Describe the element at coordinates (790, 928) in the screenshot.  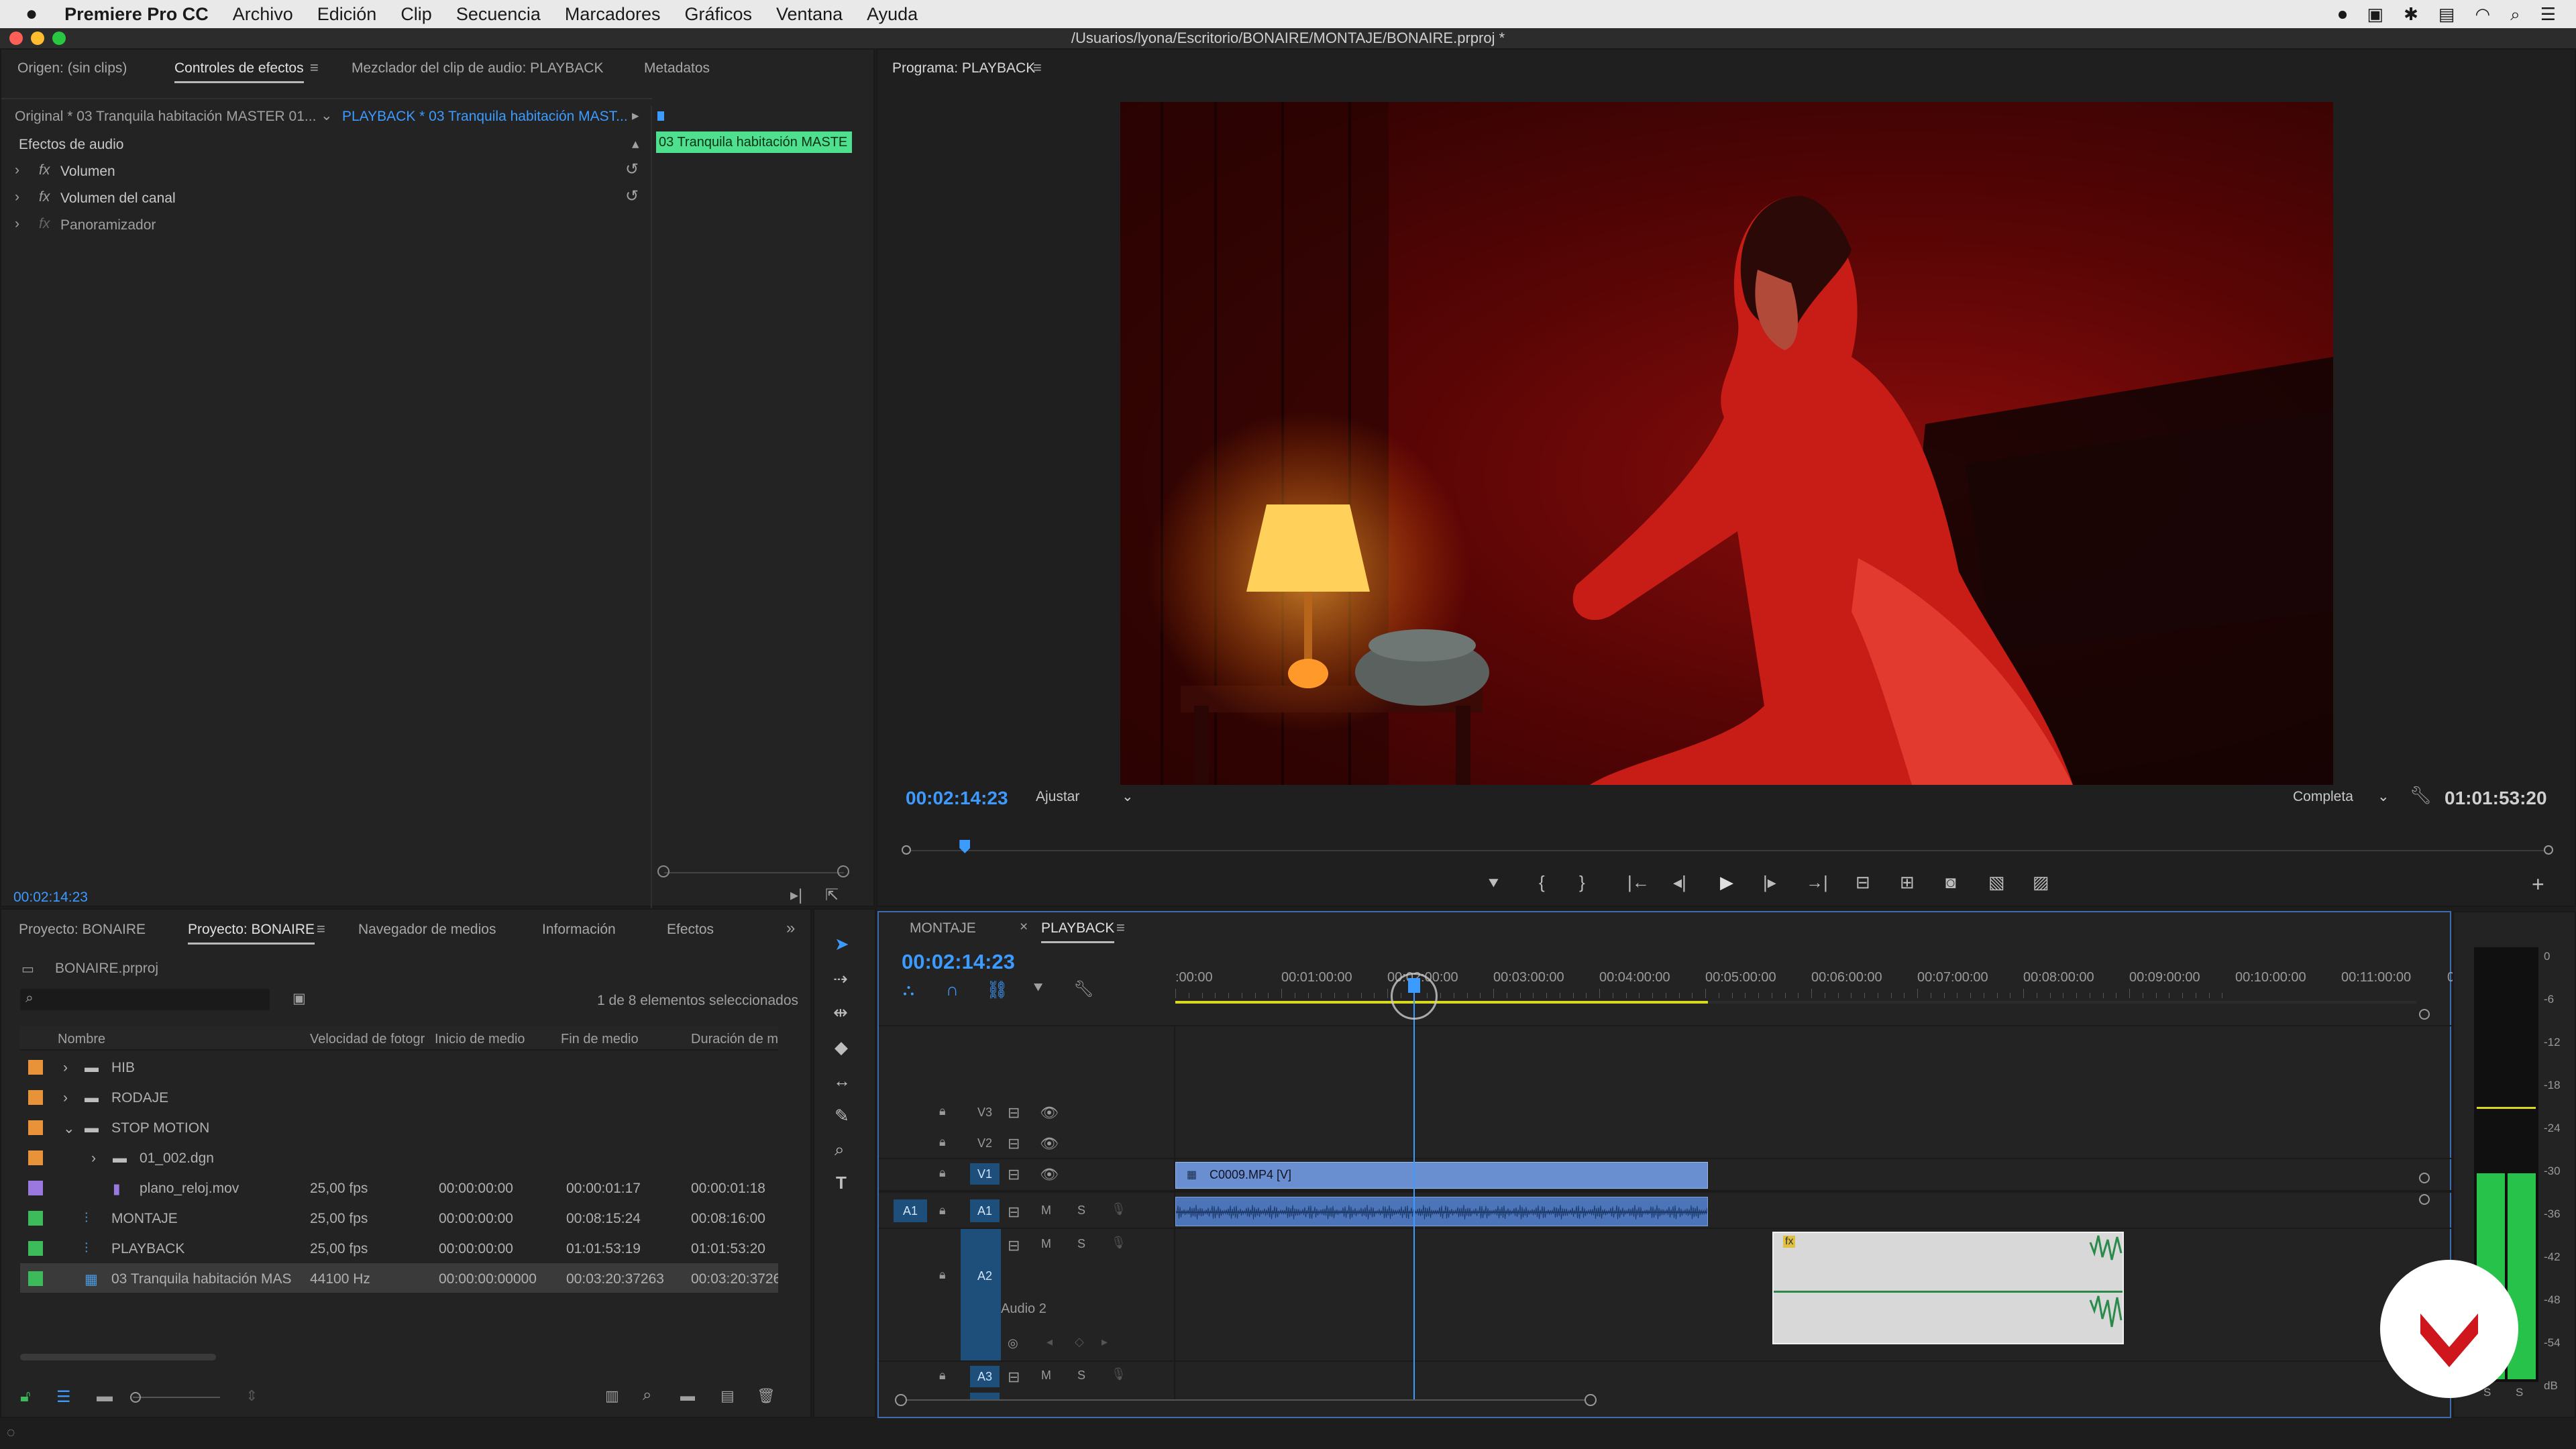
I see `more-panels-icon: »` at that location.